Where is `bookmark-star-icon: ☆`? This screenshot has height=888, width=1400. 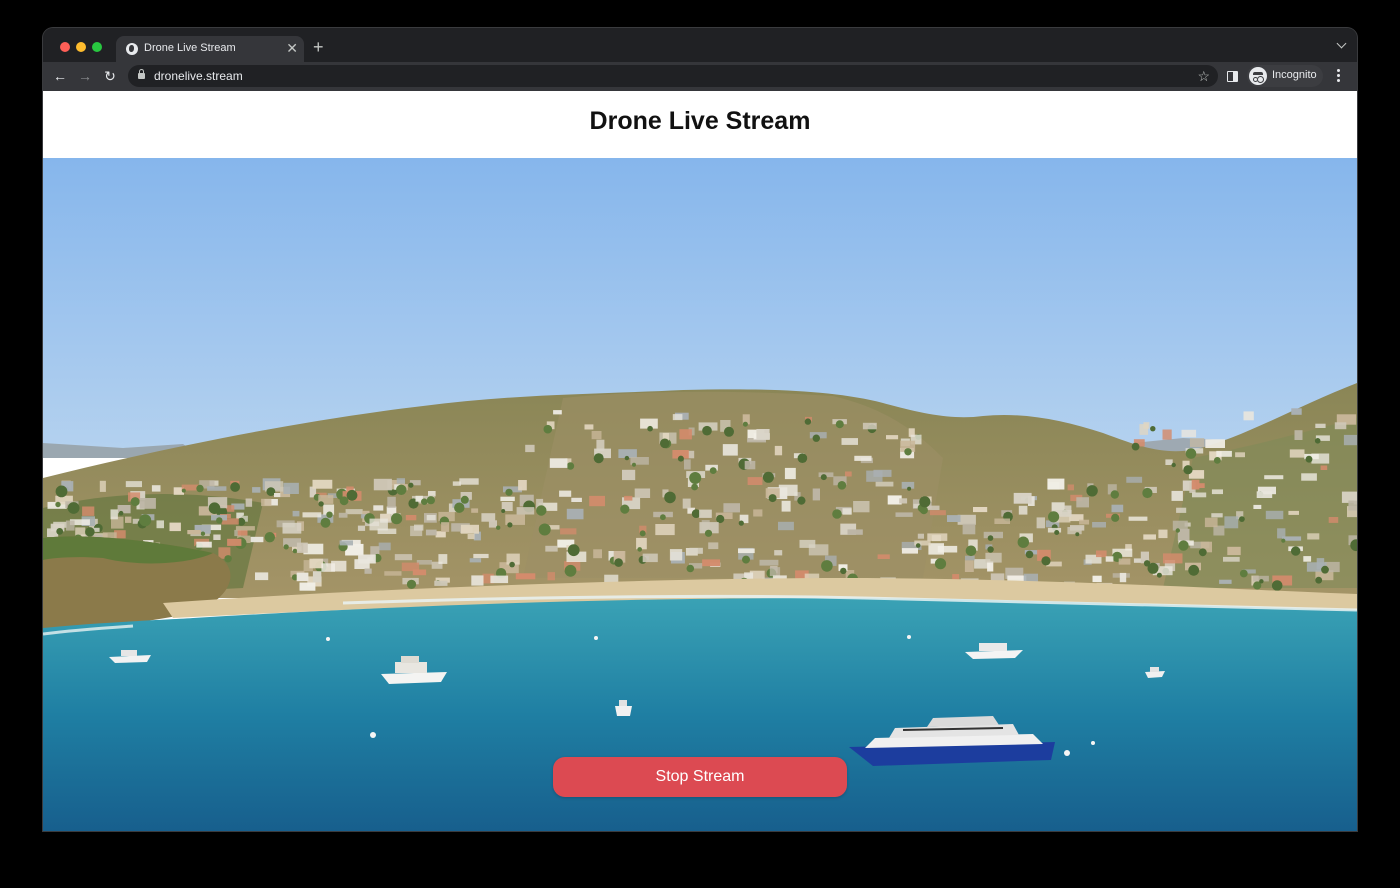
bookmark-star-icon: ☆ is located at coordinates (1203, 76).